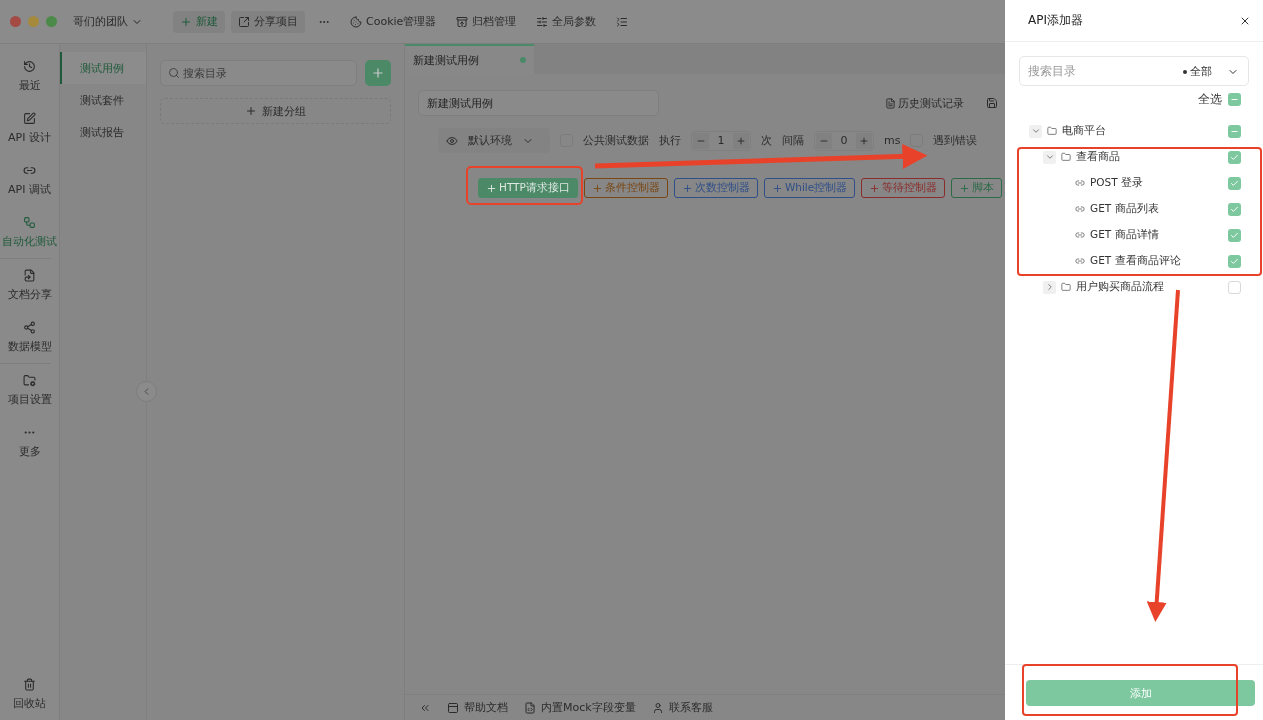 Image resolution: width=1263 pixels, height=720 pixels. Describe the element at coordinates (1149, 157) in the screenshot. I see `folder-name: 查看商品` at that location.